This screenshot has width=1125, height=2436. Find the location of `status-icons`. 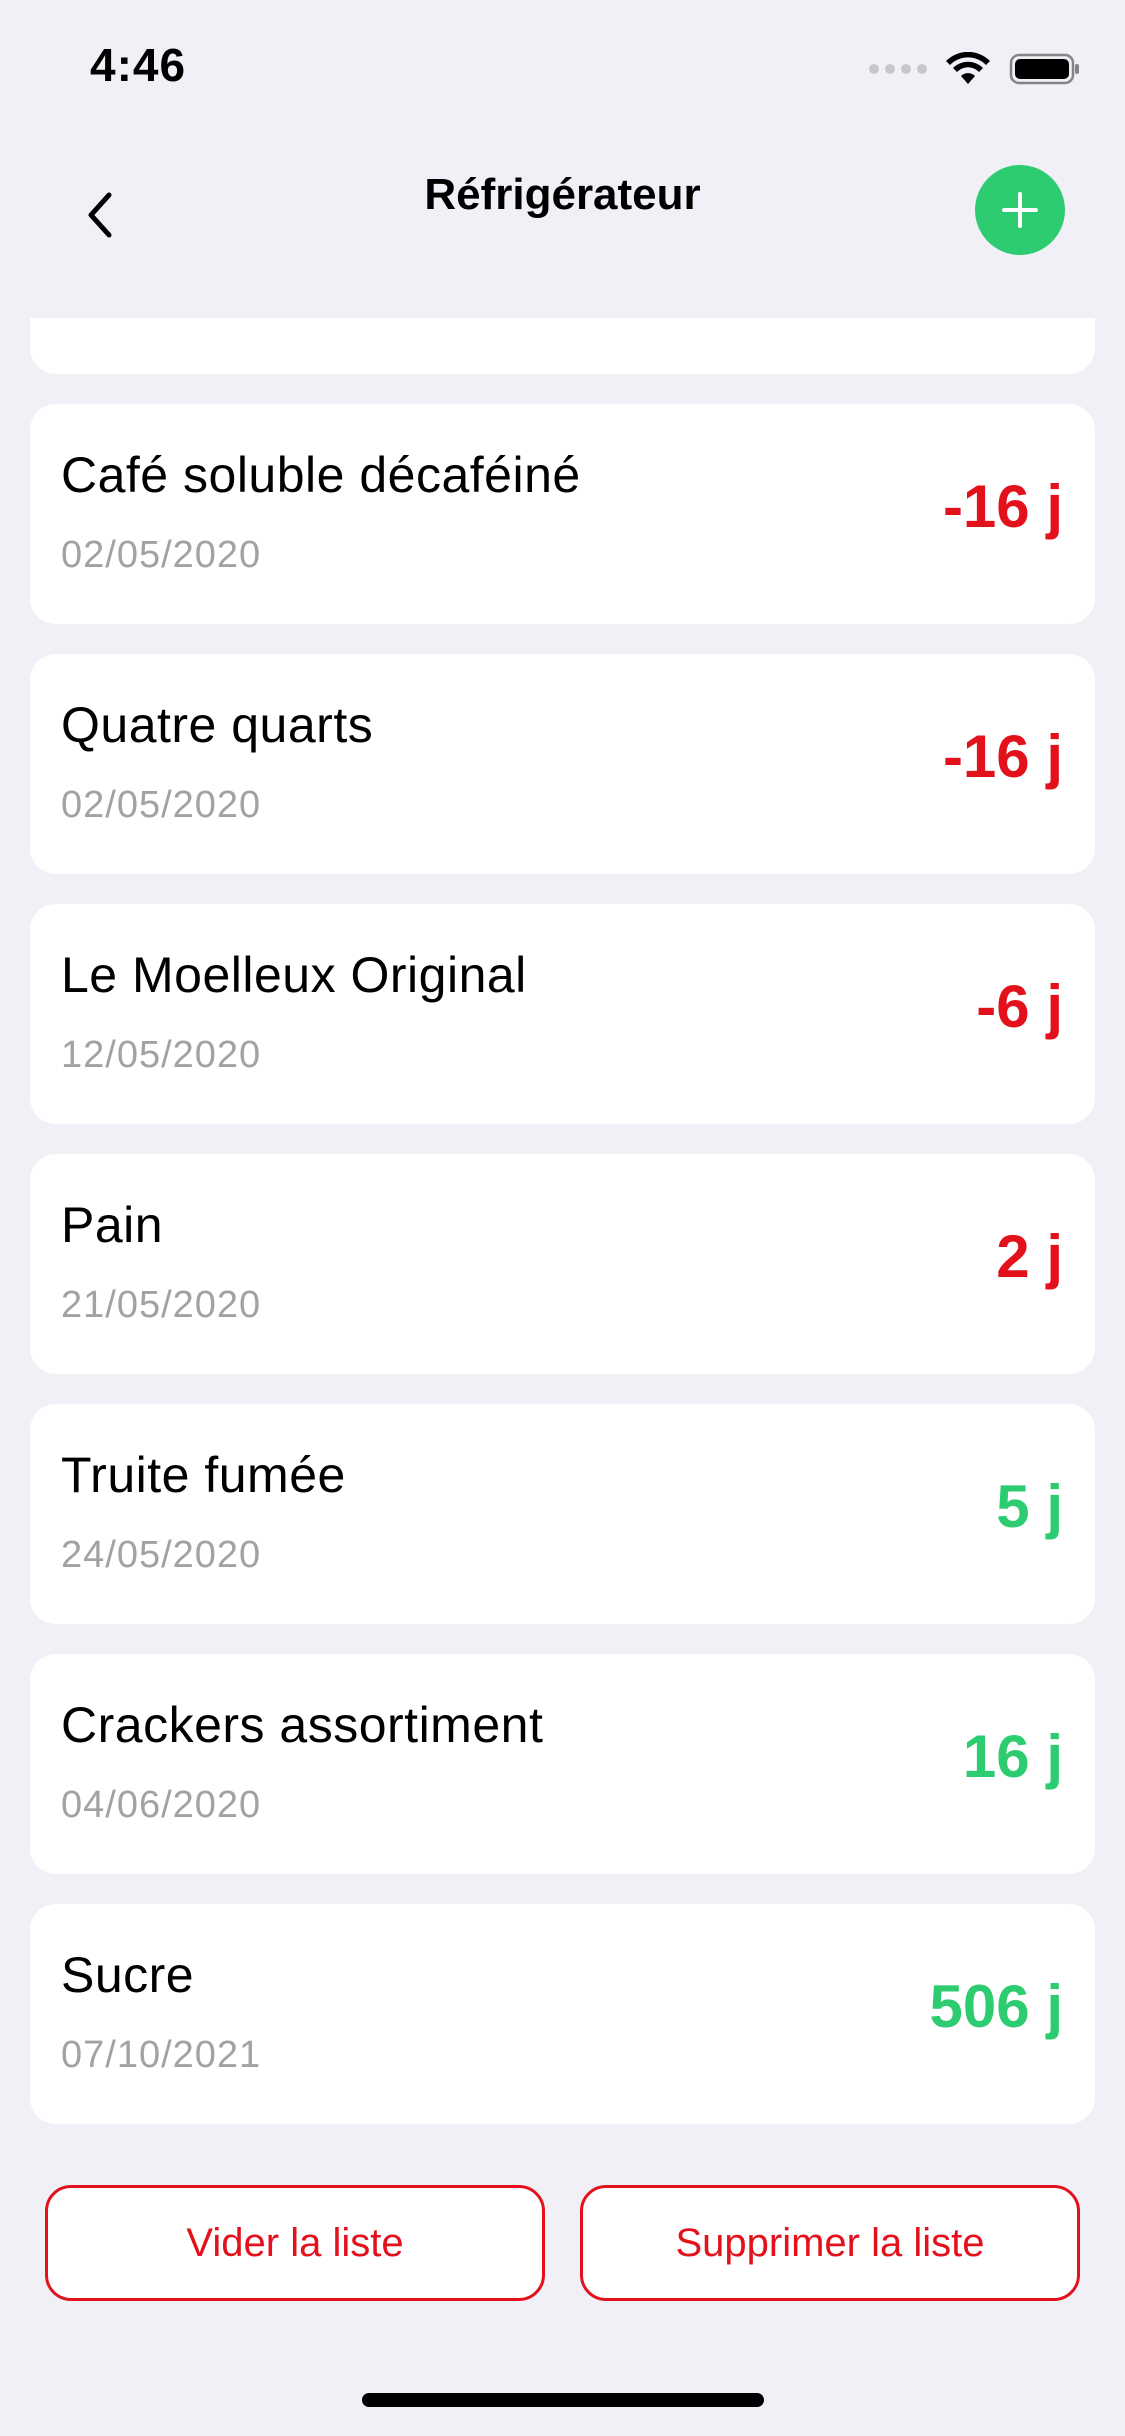

status-icons is located at coordinates (975, 69).